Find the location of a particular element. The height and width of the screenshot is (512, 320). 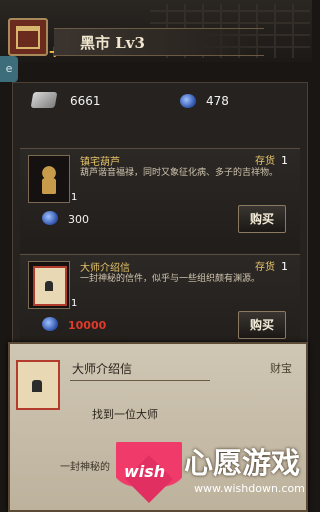

gem-value: 478 is located at coordinates (217, 101).